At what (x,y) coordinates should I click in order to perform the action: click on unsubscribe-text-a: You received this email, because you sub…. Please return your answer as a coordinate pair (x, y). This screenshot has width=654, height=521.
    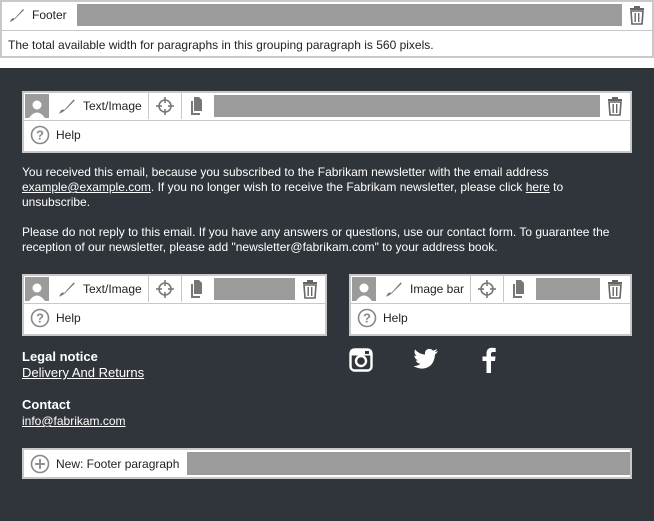
    Looking at the image, I should click on (285, 172).